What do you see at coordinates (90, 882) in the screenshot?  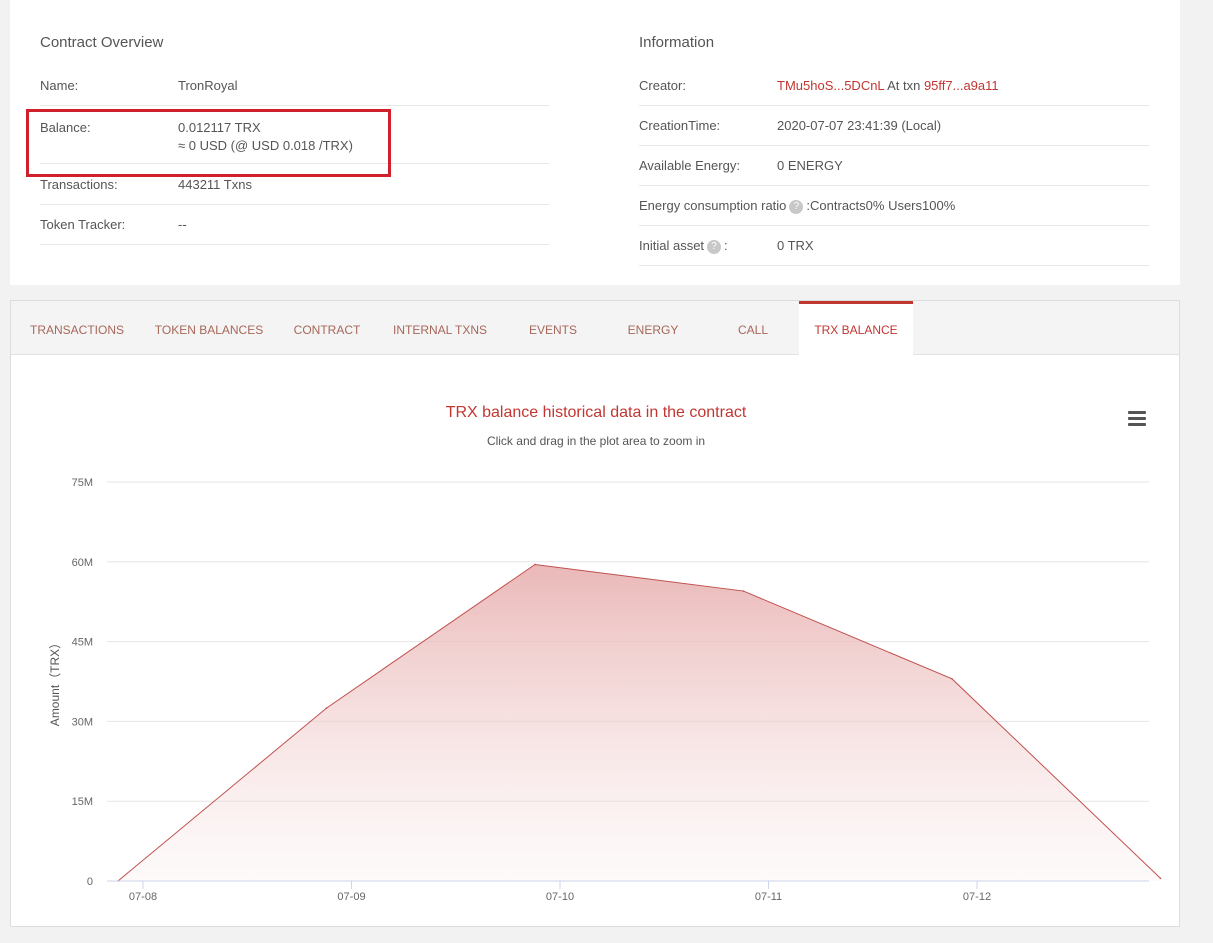 I see `y-tick-label: 0` at bounding box center [90, 882].